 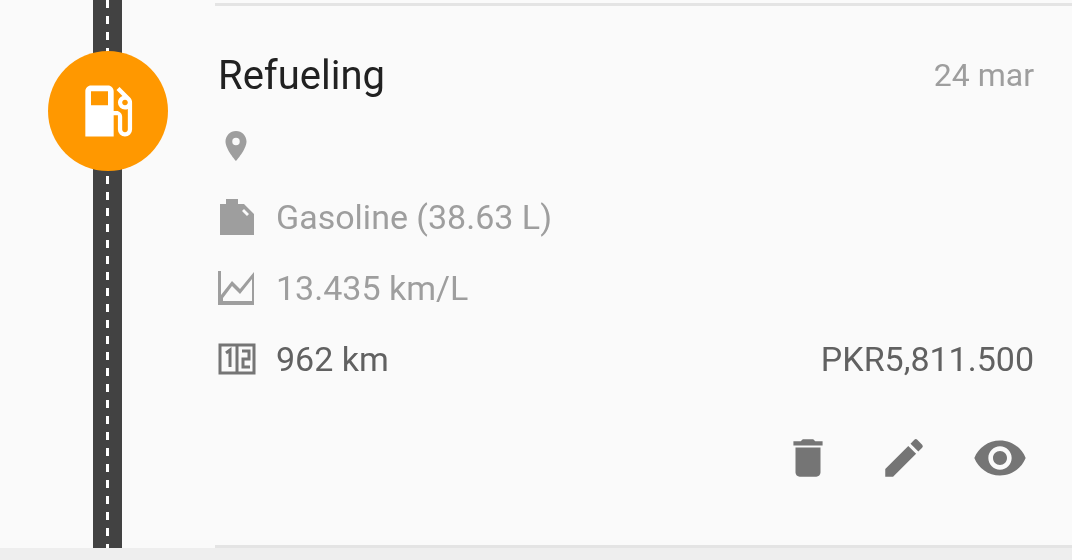 What do you see at coordinates (927, 358) in the screenshot?
I see `cost-text: PKR5,811.500` at bounding box center [927, 358].